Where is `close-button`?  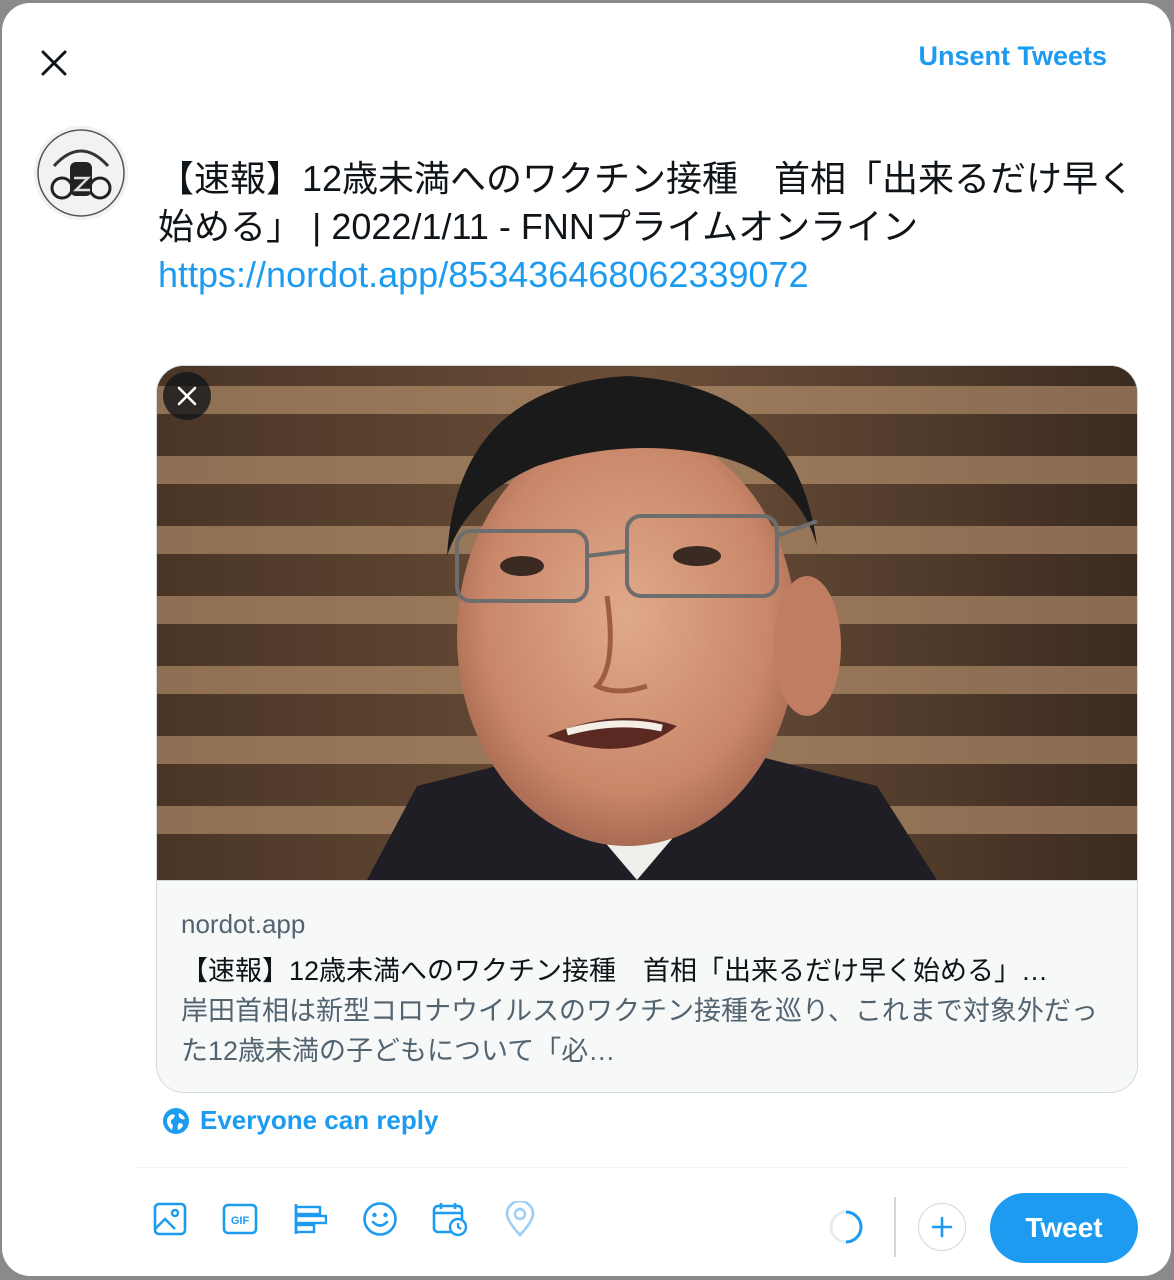 close-button is located at coordinates (54, 63).